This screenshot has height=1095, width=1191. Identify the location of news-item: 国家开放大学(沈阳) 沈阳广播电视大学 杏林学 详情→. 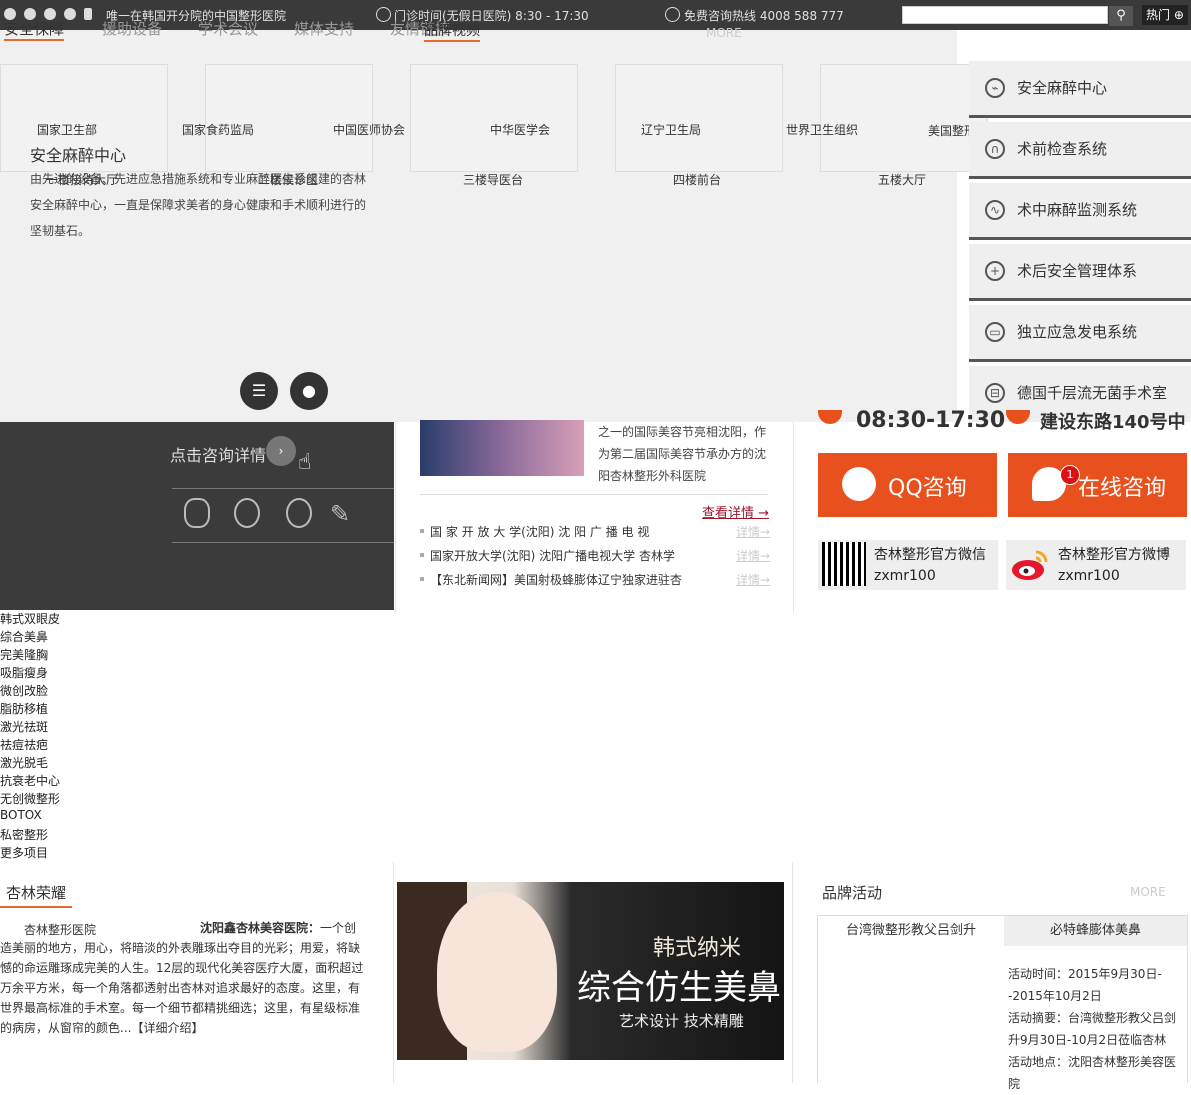
(595, 557).